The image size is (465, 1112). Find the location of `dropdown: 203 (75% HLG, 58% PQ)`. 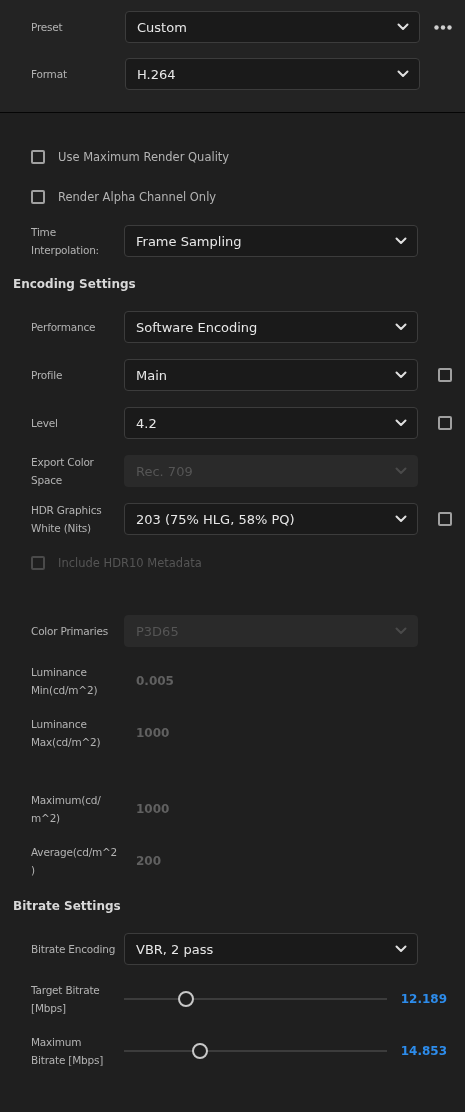

dropdown: 203 (75% HLG, 58% PQ) is located at coordinates (271, 519).